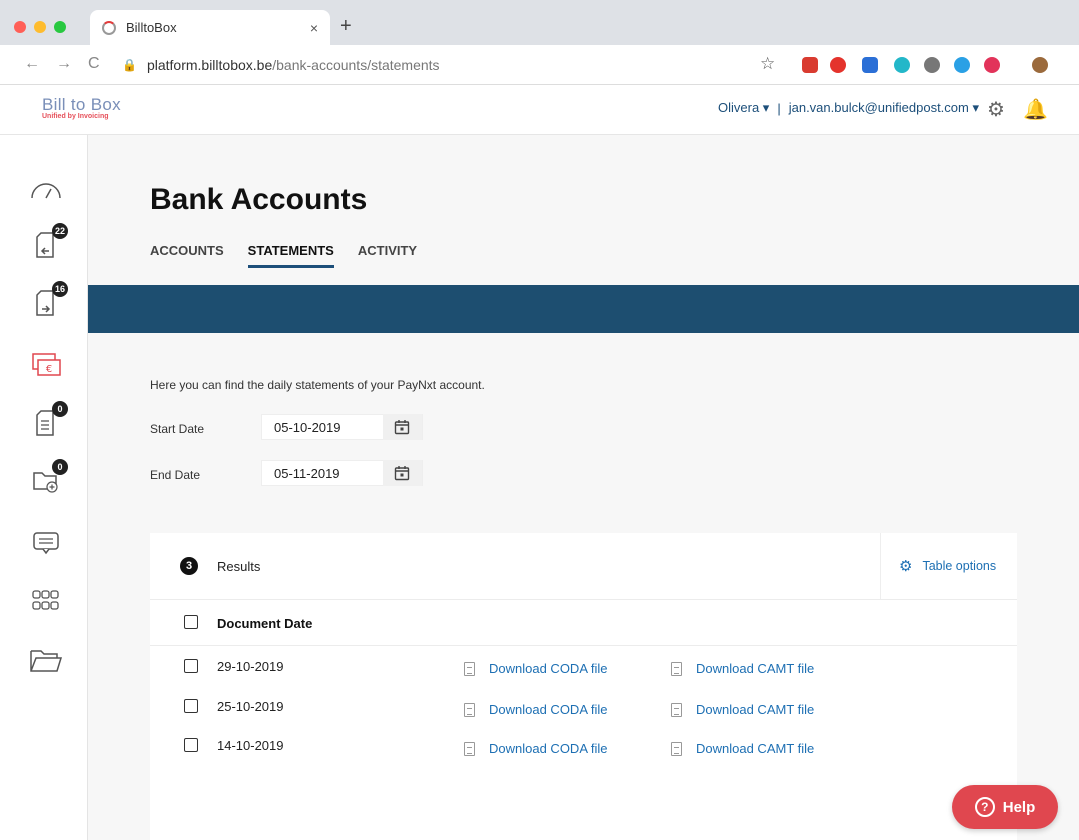 This screenshot has height=840, width=1079. I want to click on folder-icon, so click(46, 661).